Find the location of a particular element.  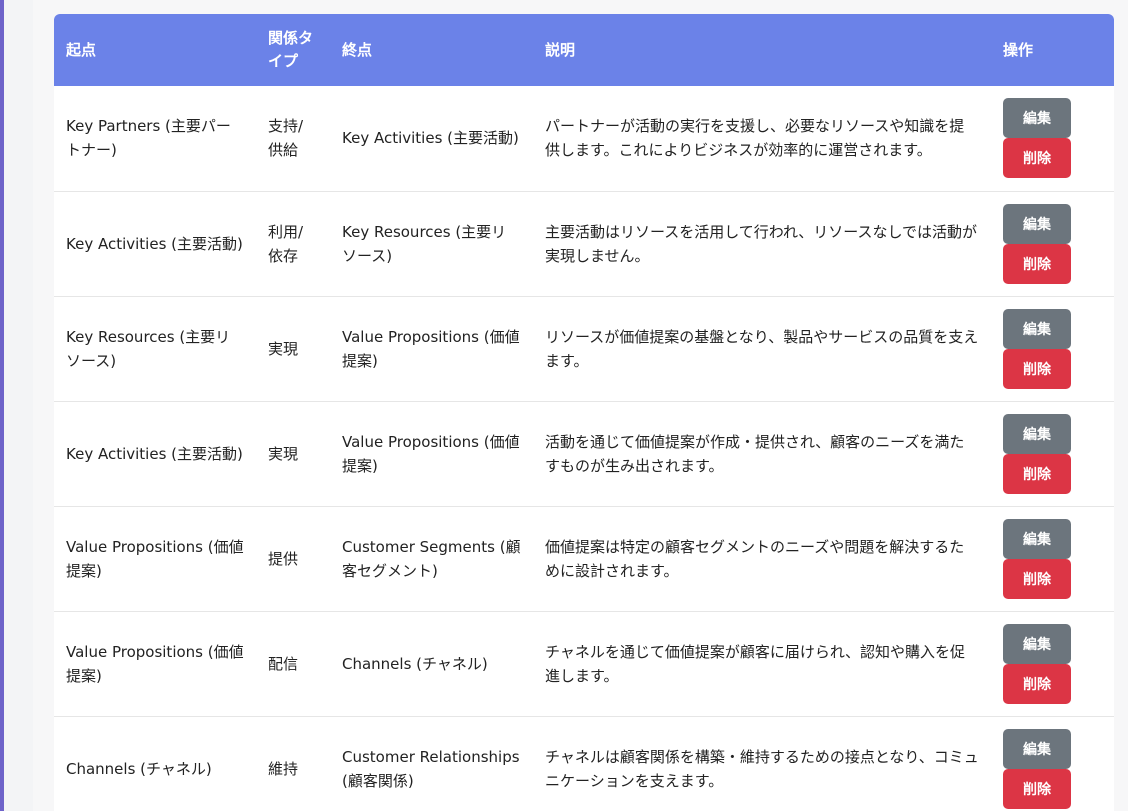

cell-description: 価値提案は特定の顧客セグメントのニーズや問題を解決するために設計されます。 is located at coordinates (755, 558).